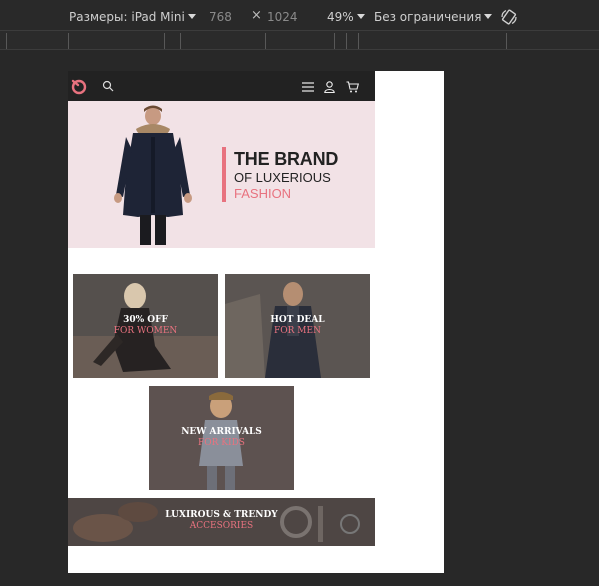  Describe the element at coordinates (308, 87) in the screenshot. I see `hamburger-menu-icon` at that location.